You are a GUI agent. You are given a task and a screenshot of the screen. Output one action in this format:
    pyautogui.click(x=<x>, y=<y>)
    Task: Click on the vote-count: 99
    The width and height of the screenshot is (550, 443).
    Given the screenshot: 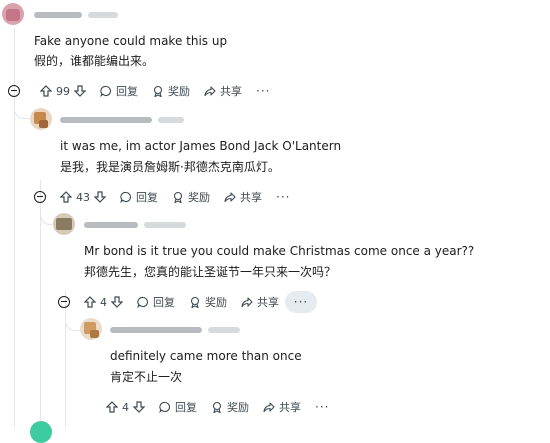 What is the action you would take?
    pyautogui.click(x=63, y=91)
    